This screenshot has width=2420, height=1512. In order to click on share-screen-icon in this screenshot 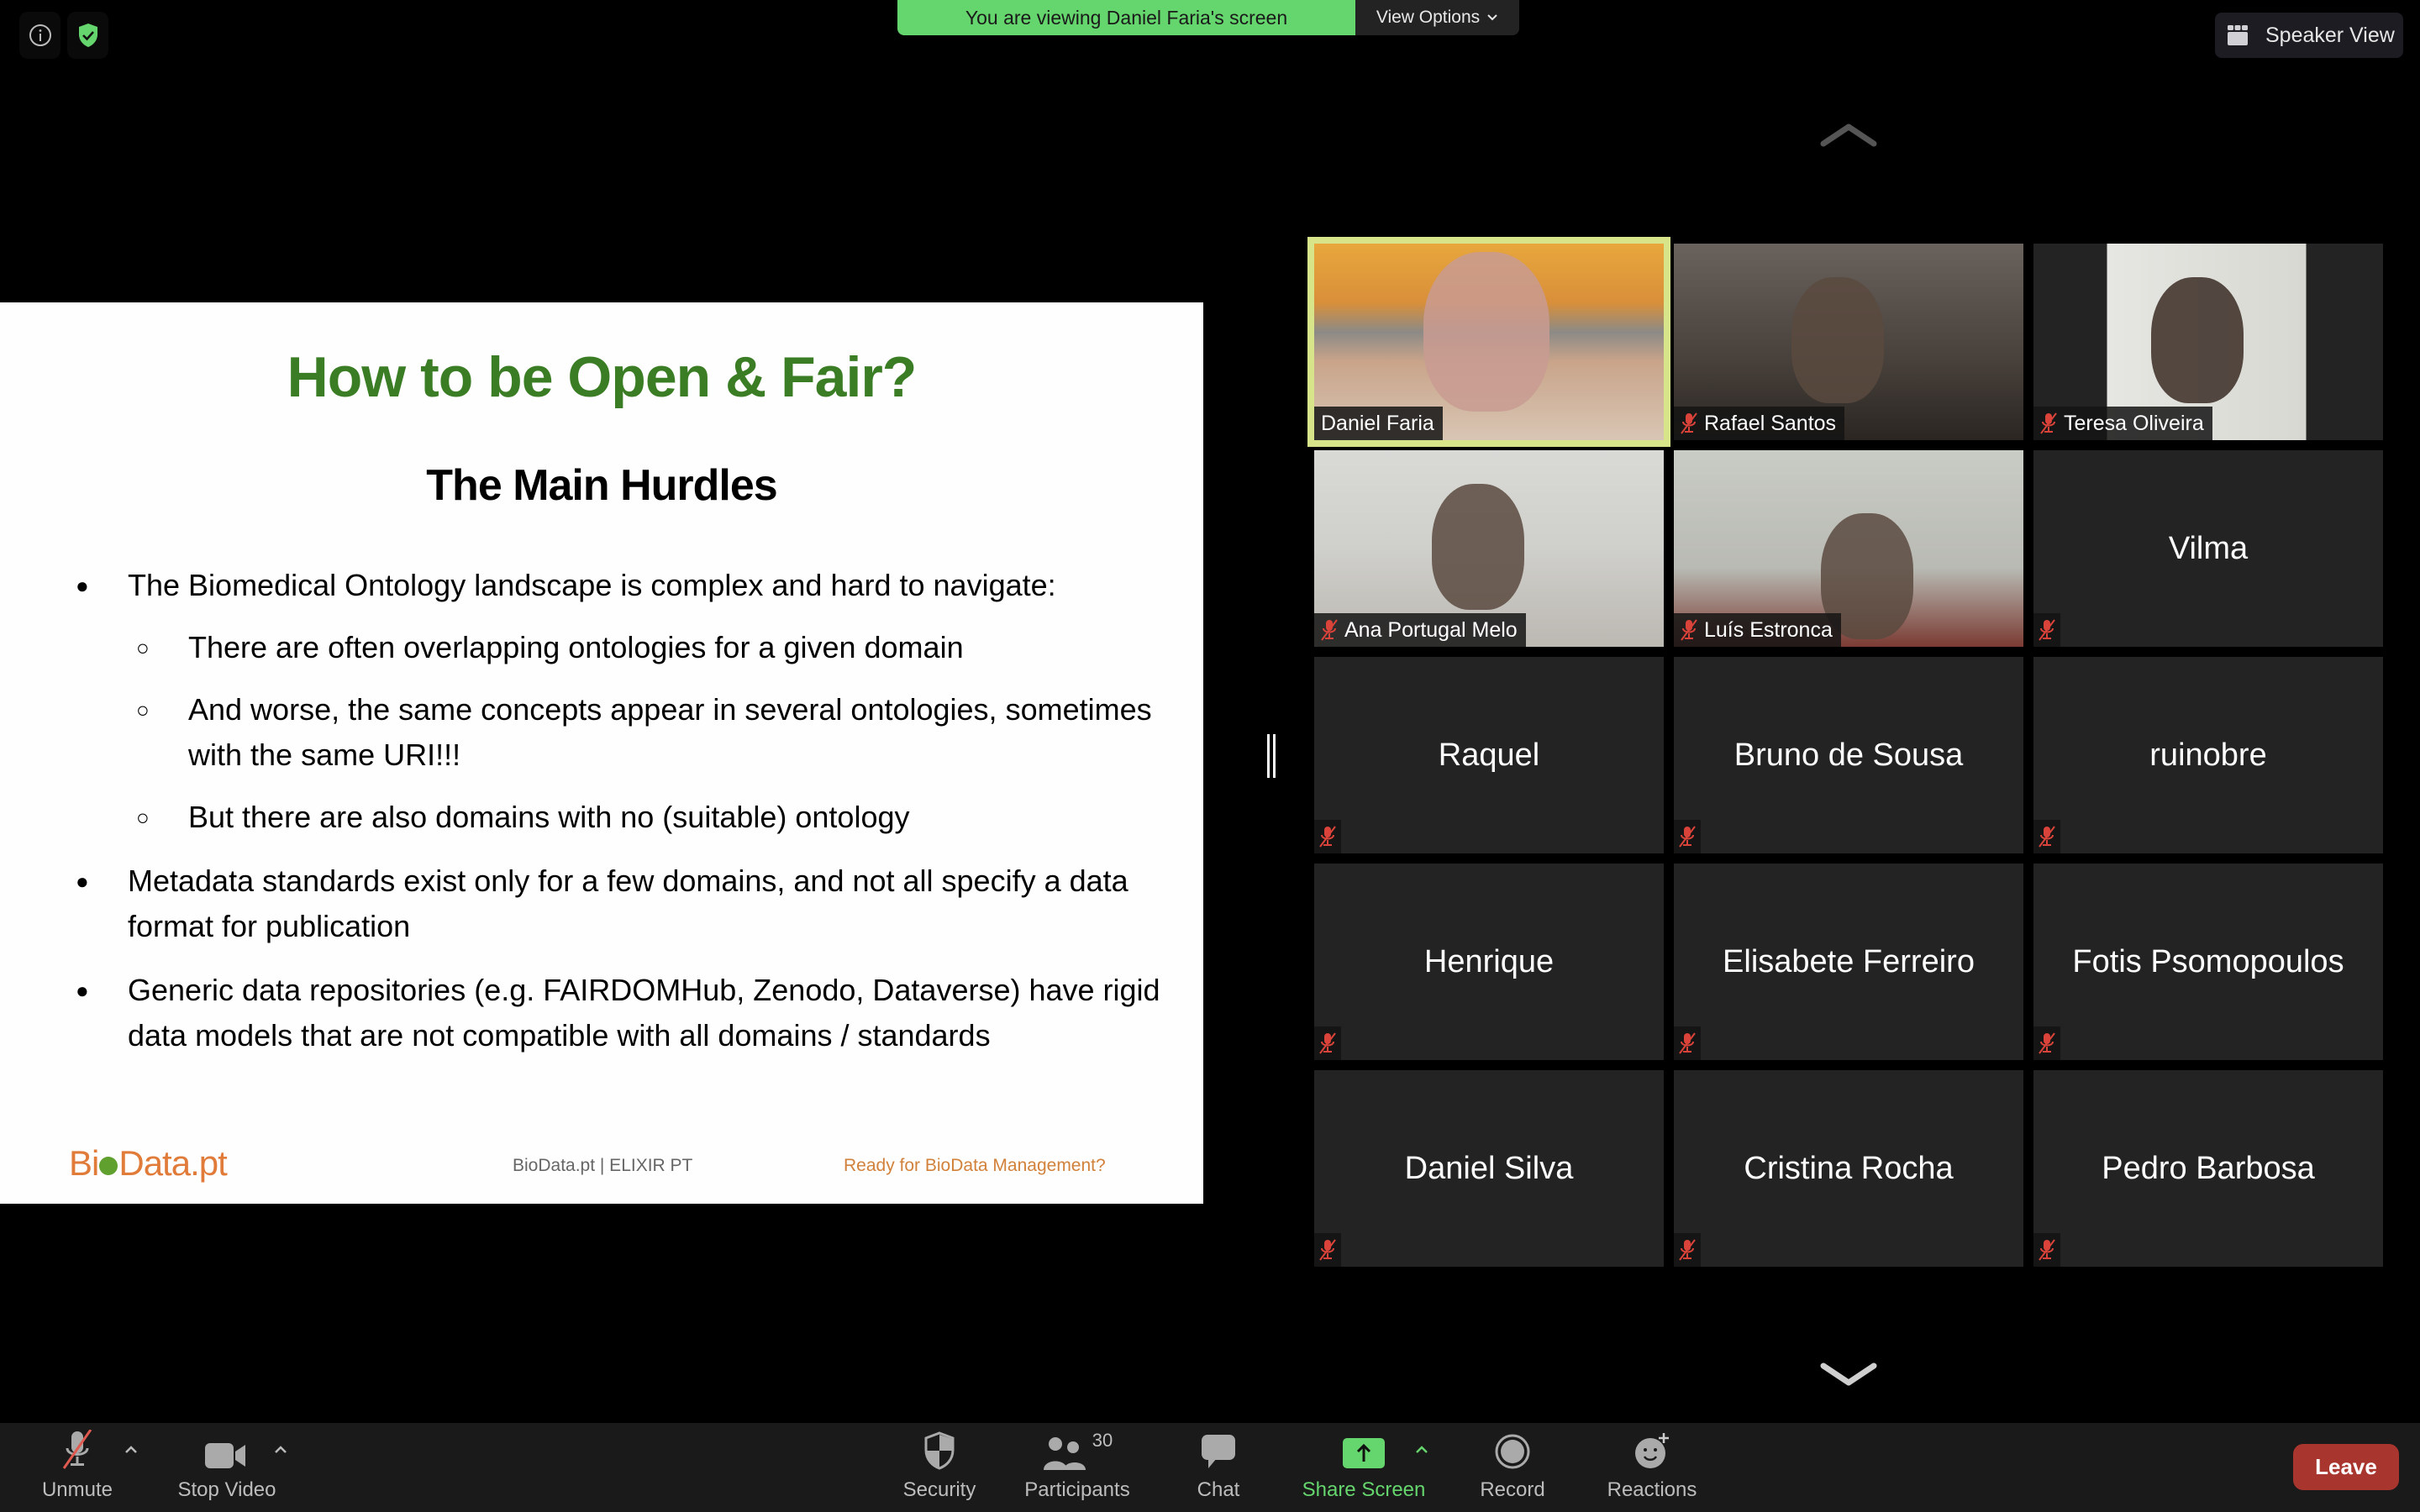, I will do `click(1364, 1453)`.